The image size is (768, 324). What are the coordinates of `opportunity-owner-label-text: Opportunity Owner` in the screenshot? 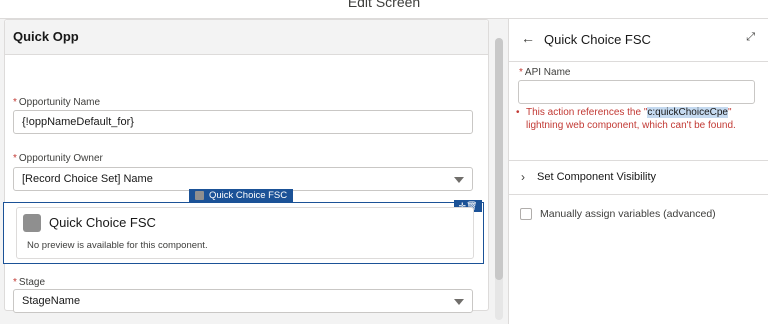 It's located at (60, 158).